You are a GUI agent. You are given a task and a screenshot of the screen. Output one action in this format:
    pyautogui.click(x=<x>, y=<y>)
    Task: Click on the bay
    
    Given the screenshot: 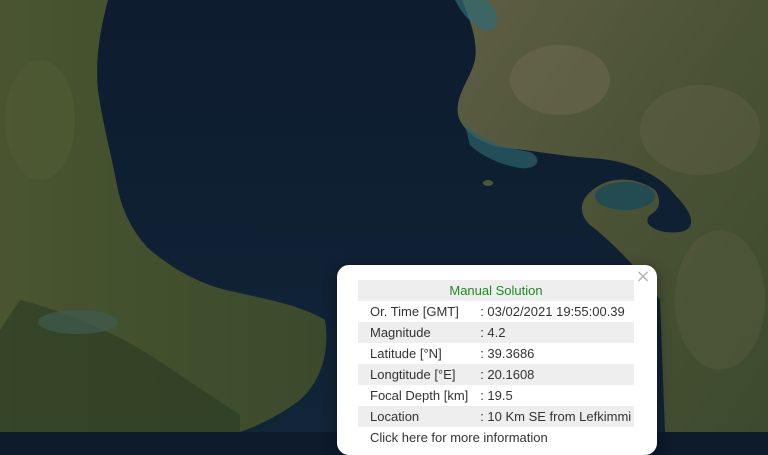 What is the action you would take?
    pyautogui.click(x=625, y=196)
    